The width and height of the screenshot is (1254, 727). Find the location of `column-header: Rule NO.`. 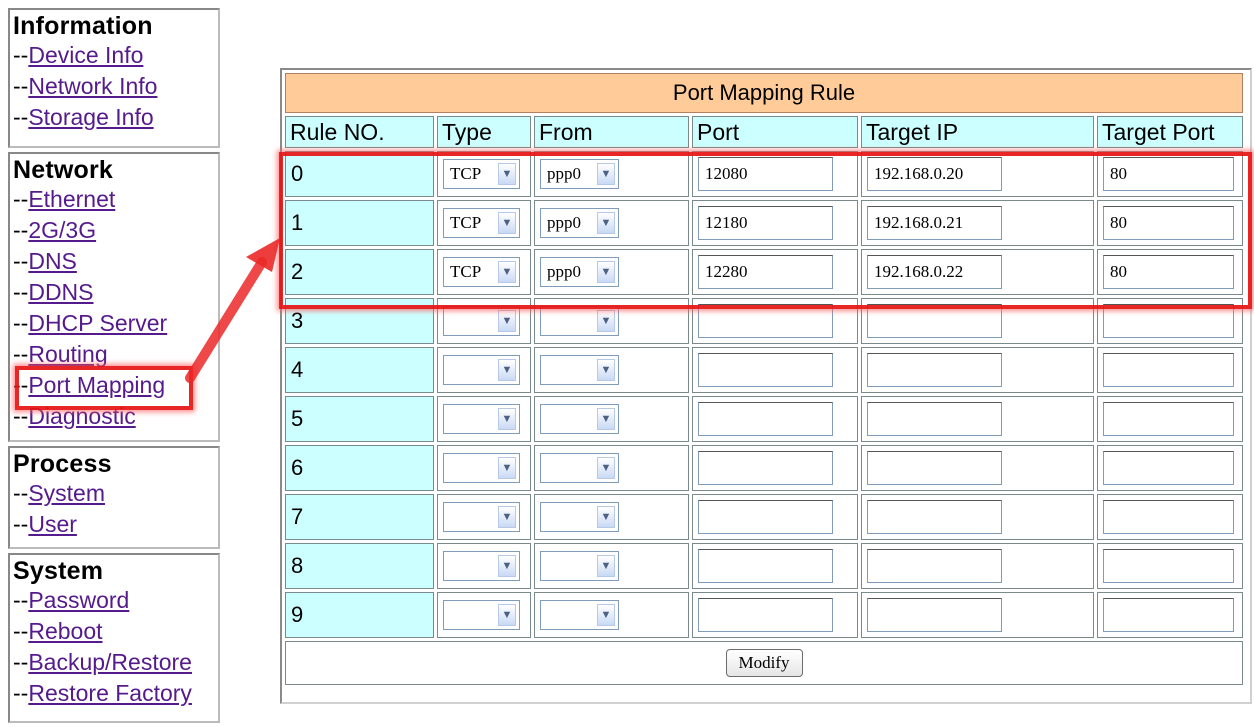

column-header: Rule NO. is located at coordinates (359, 132).